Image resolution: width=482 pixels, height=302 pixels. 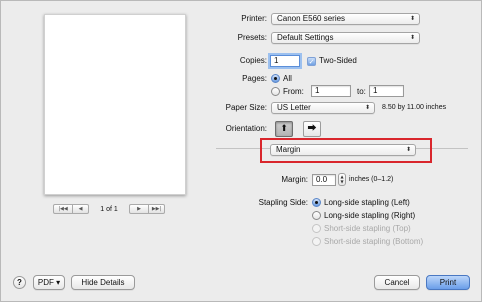 I want to click on printer-select: Canon E560 series ⬍, so click(x=345, y=19).